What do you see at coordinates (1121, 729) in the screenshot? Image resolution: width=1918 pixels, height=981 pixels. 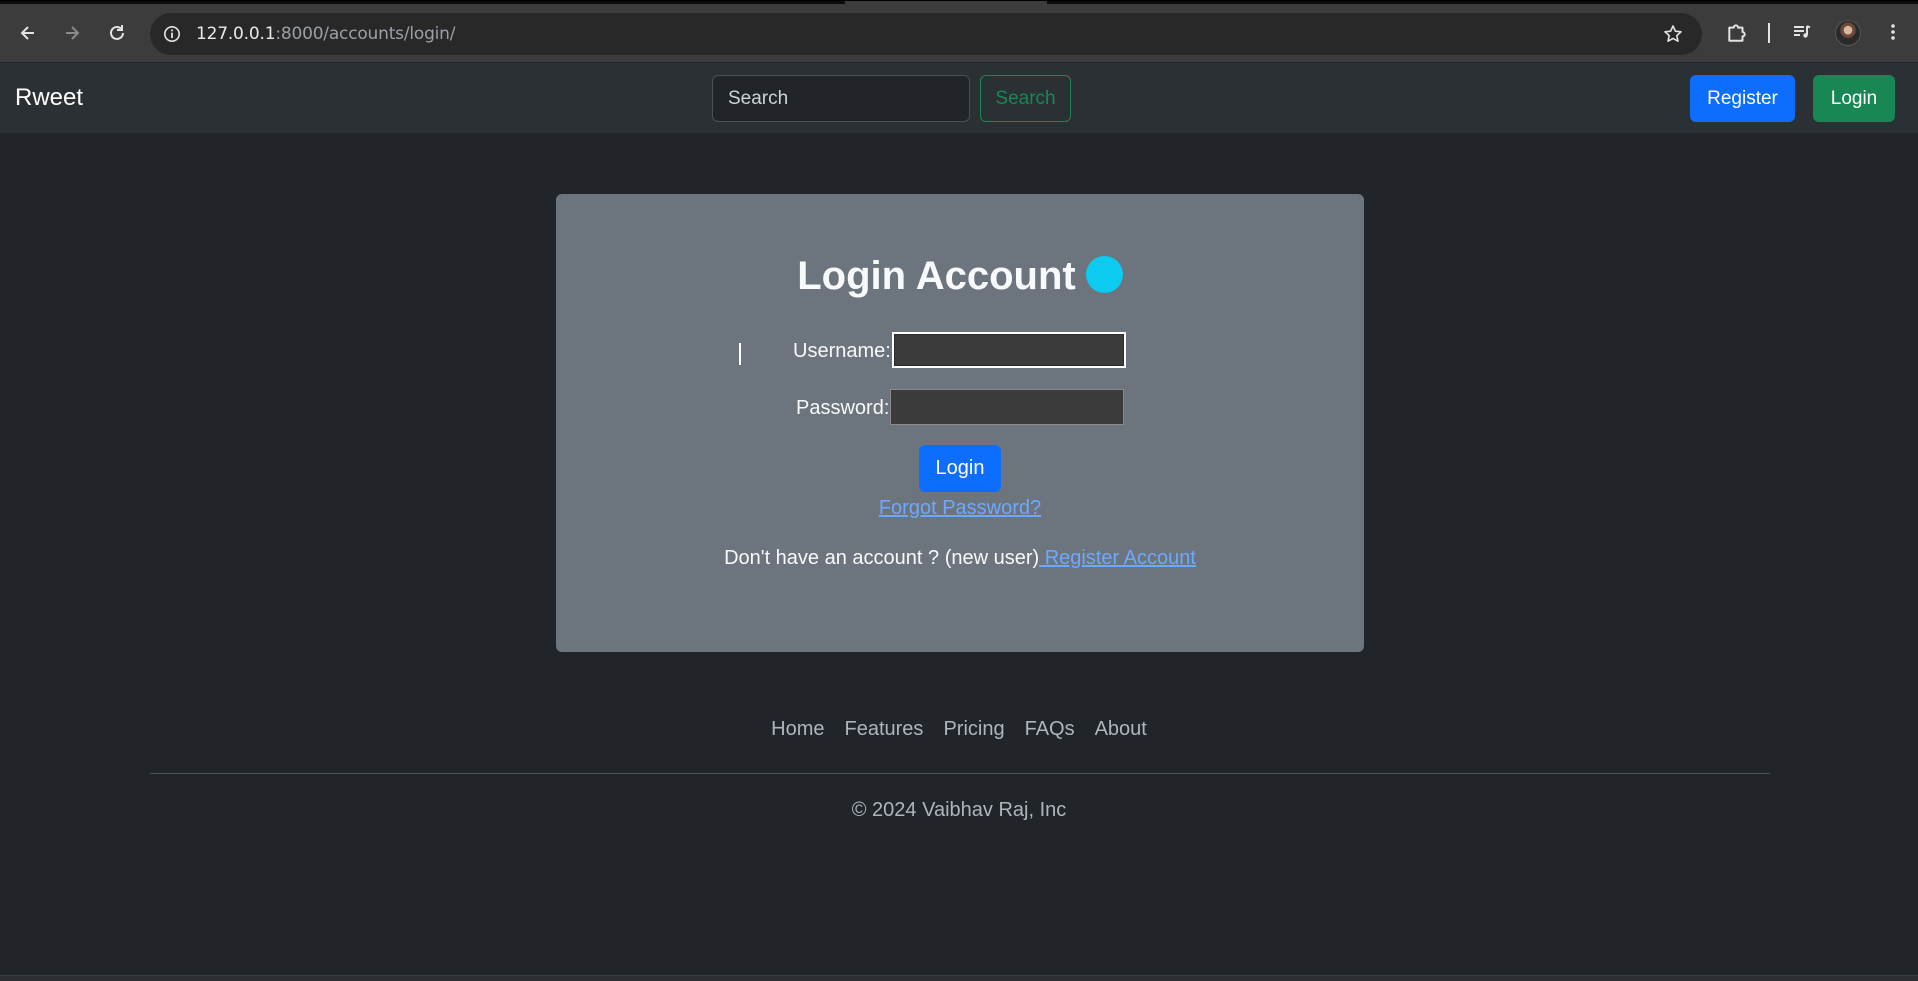 I see `footer-link-about: About` at bounding box center [1121, 729].